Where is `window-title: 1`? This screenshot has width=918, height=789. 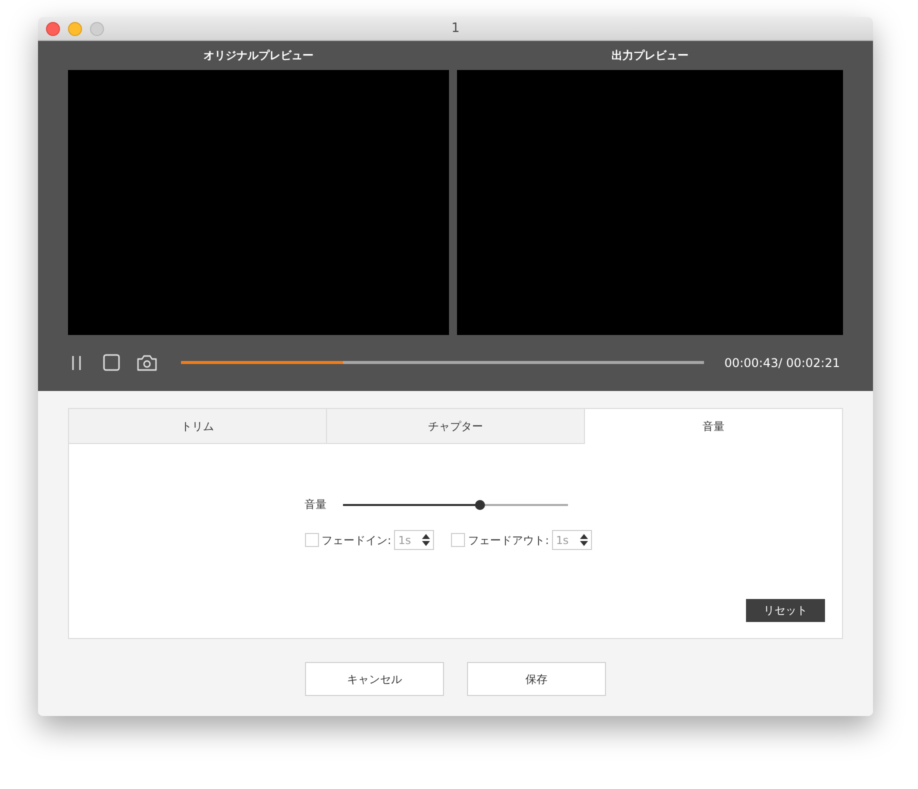
window-title: 1 is located at coordinates (455, 28).